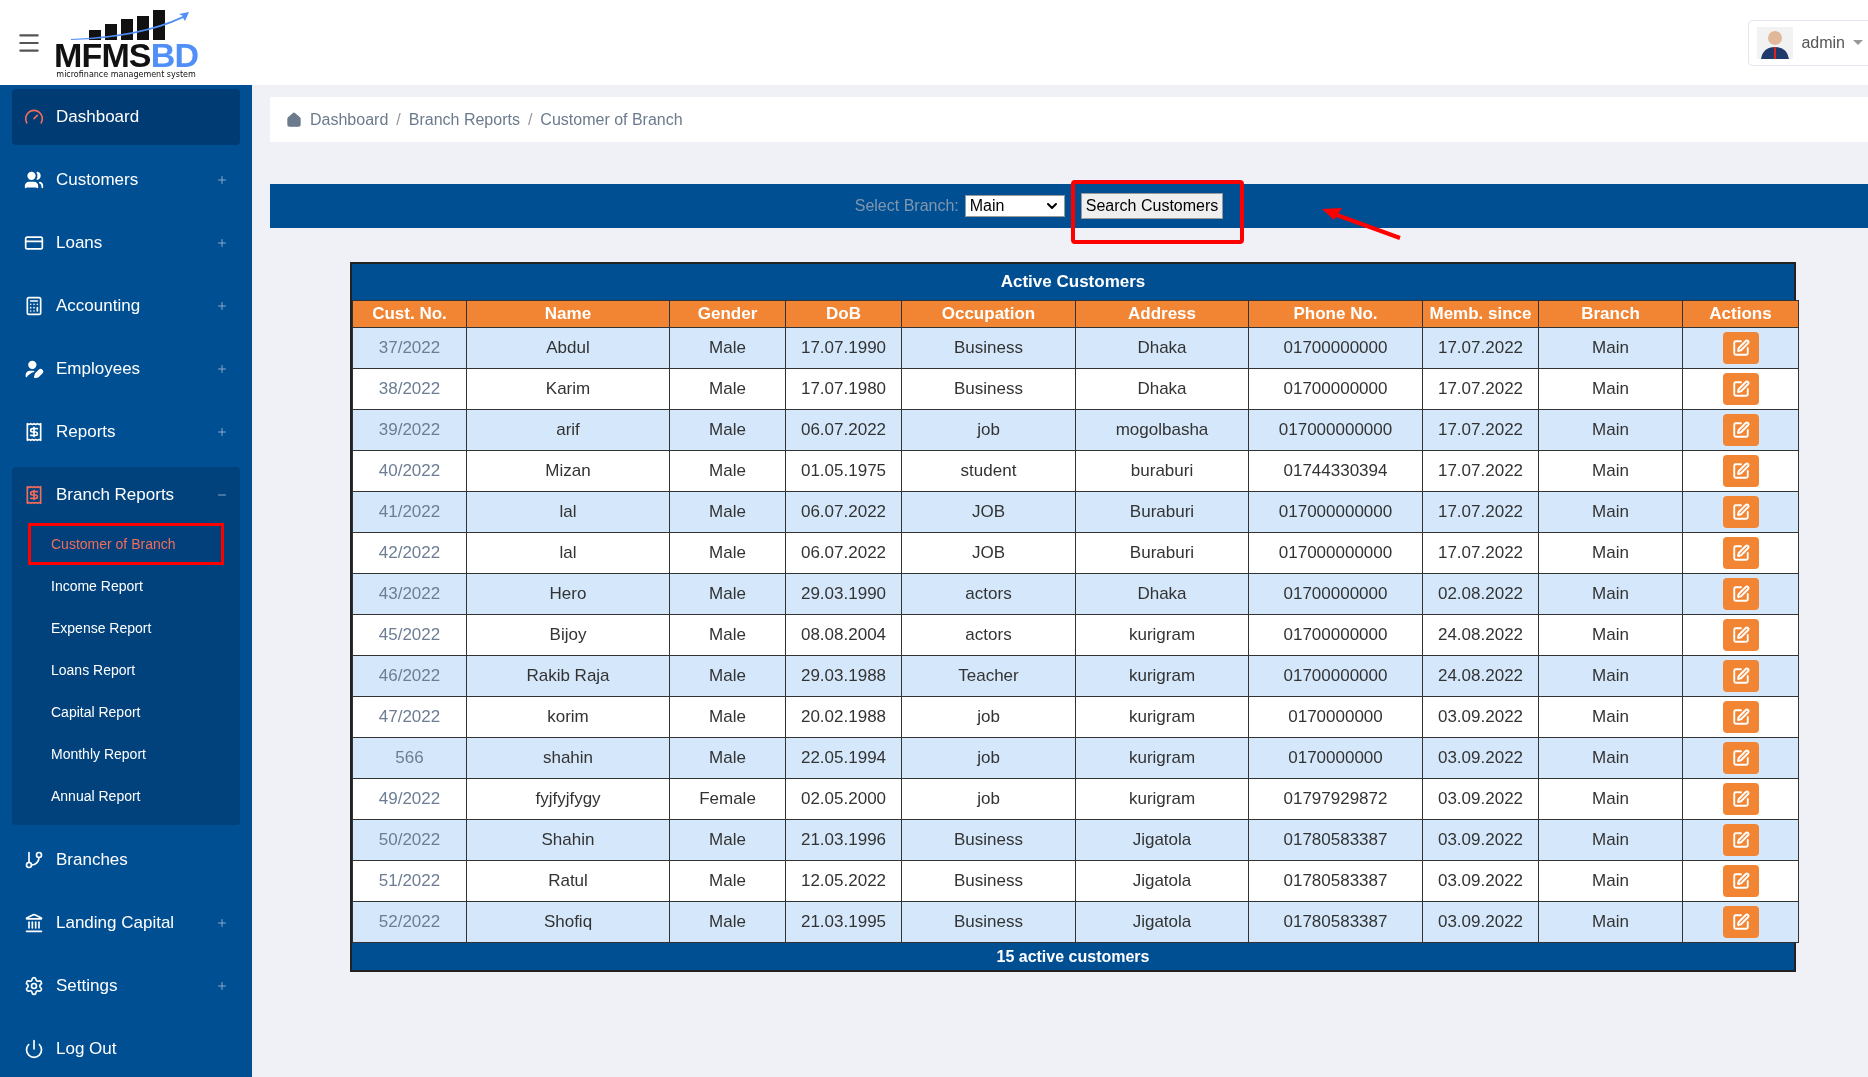 The image size is (1868, 1077). What do you see at coordinates (409, 594) in the screenshot?
I see `table-cell: 43/2022` at bounding box center [409, 594].